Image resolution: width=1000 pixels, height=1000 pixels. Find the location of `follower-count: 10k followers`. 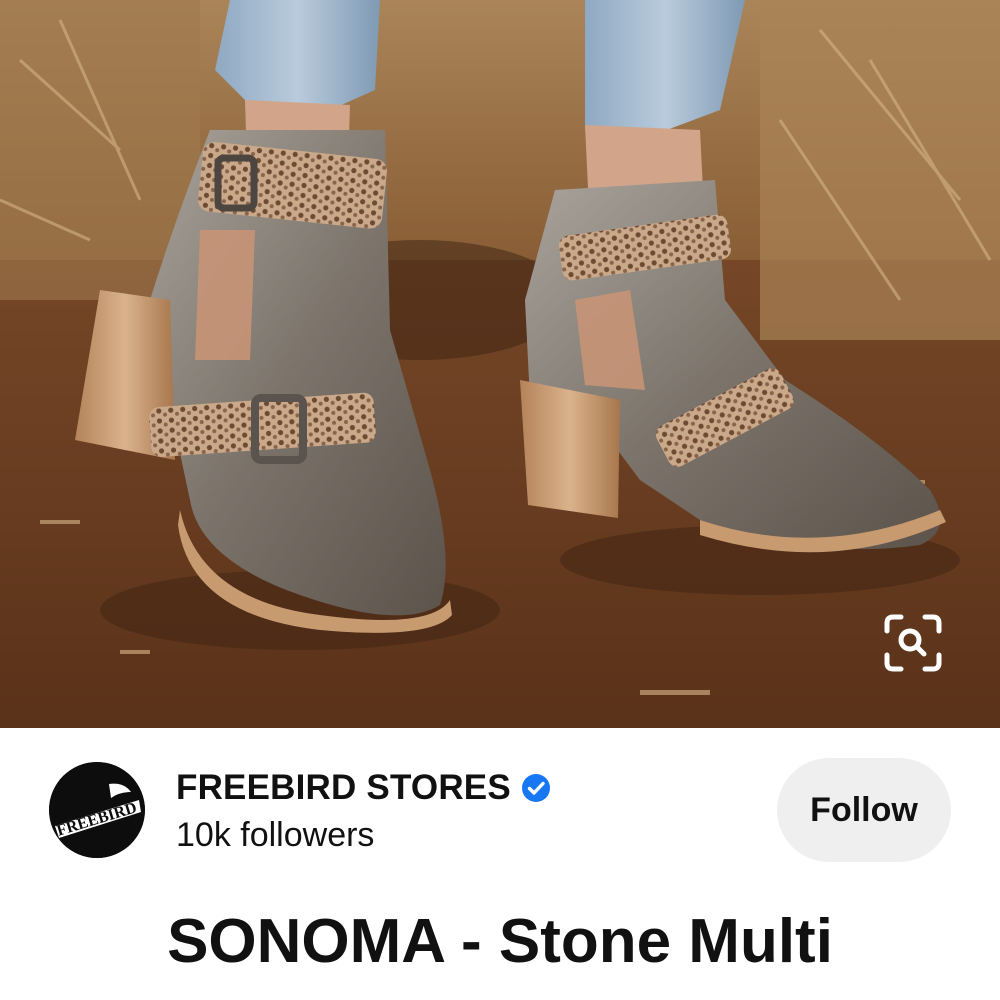

follower-count: 10k followers is located at coordinates (275, 835).